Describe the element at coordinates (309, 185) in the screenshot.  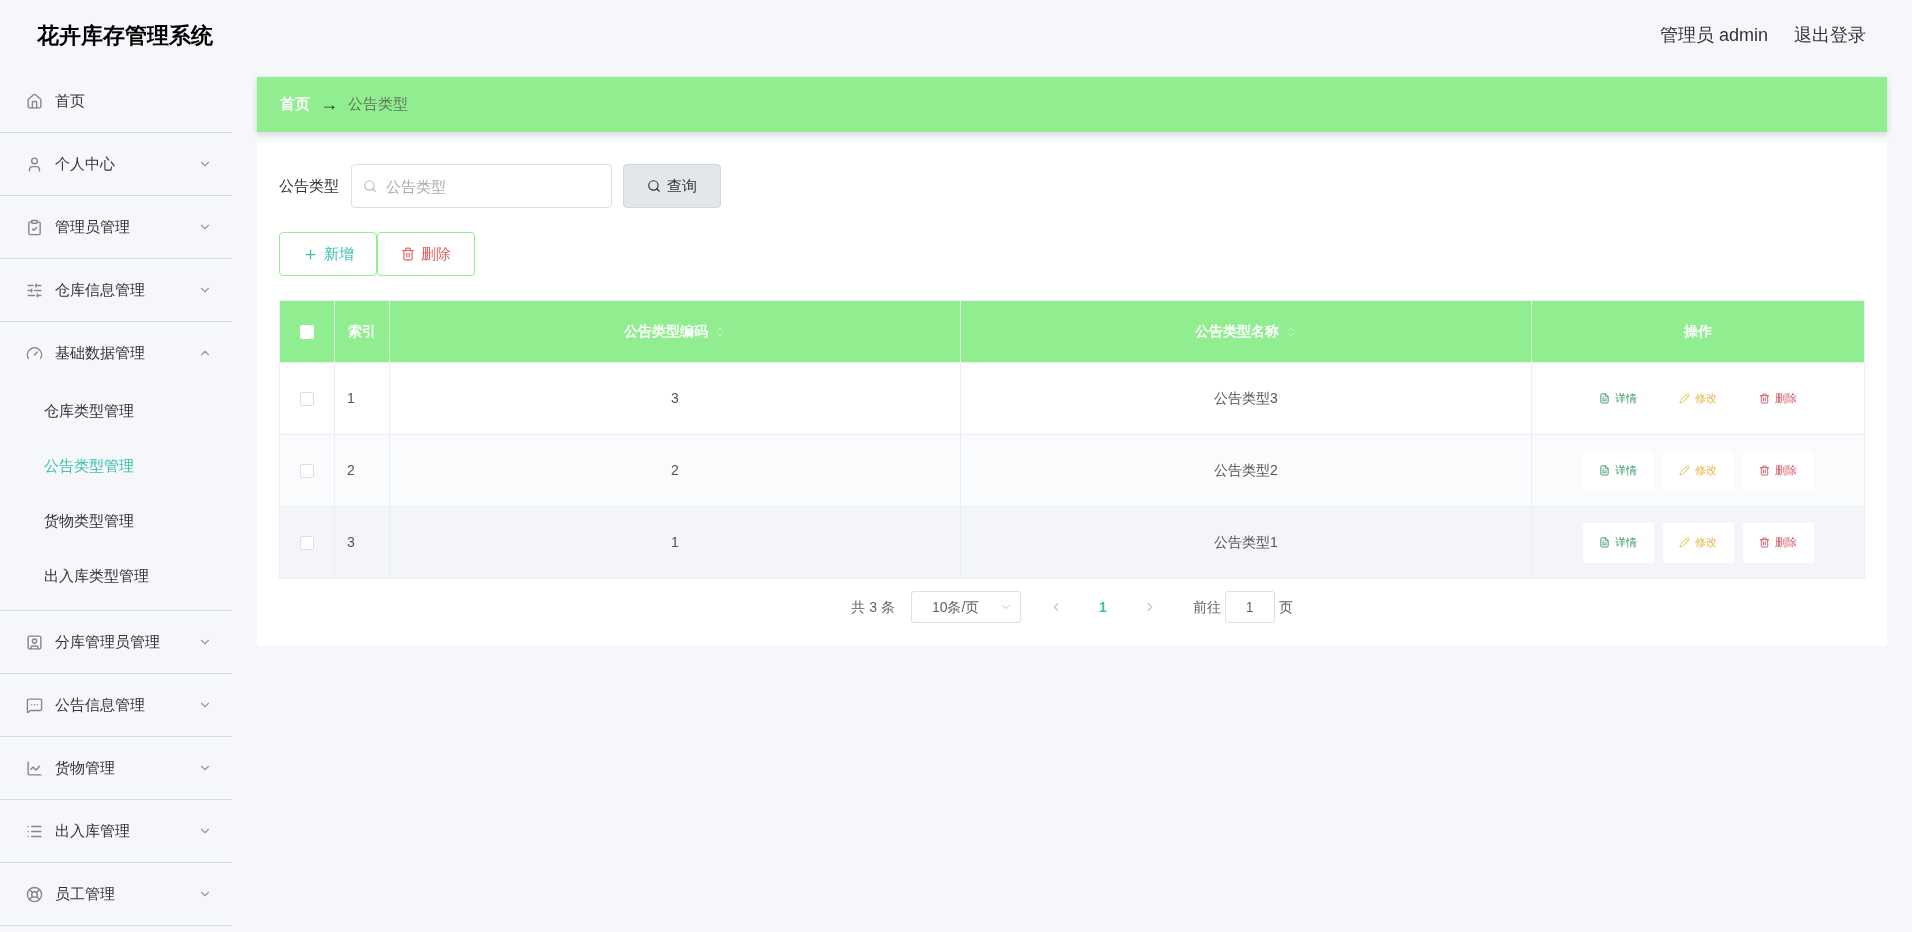
I see `field-label: 公告类型` at that location.